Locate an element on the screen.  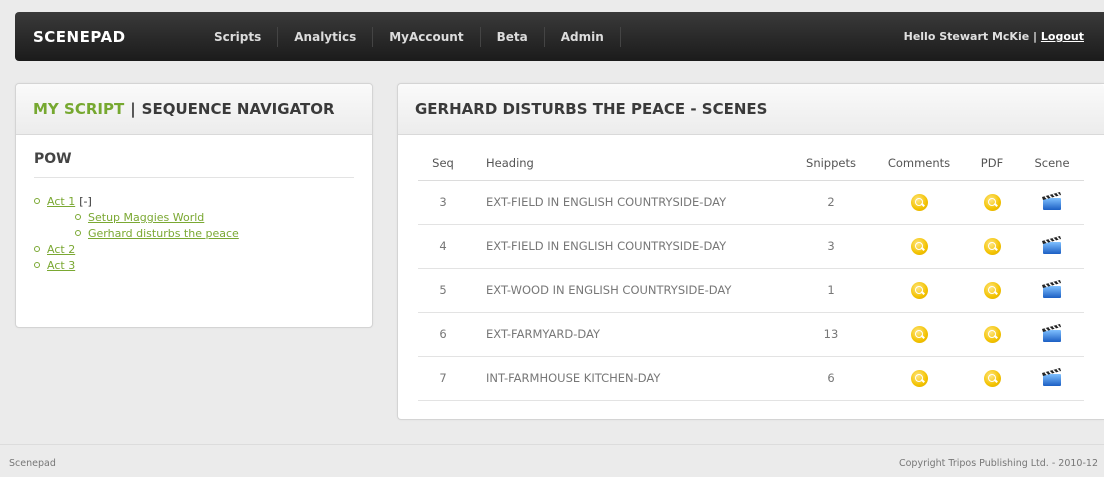
cell-snippets: 2 is located at coordinates (831, 202).